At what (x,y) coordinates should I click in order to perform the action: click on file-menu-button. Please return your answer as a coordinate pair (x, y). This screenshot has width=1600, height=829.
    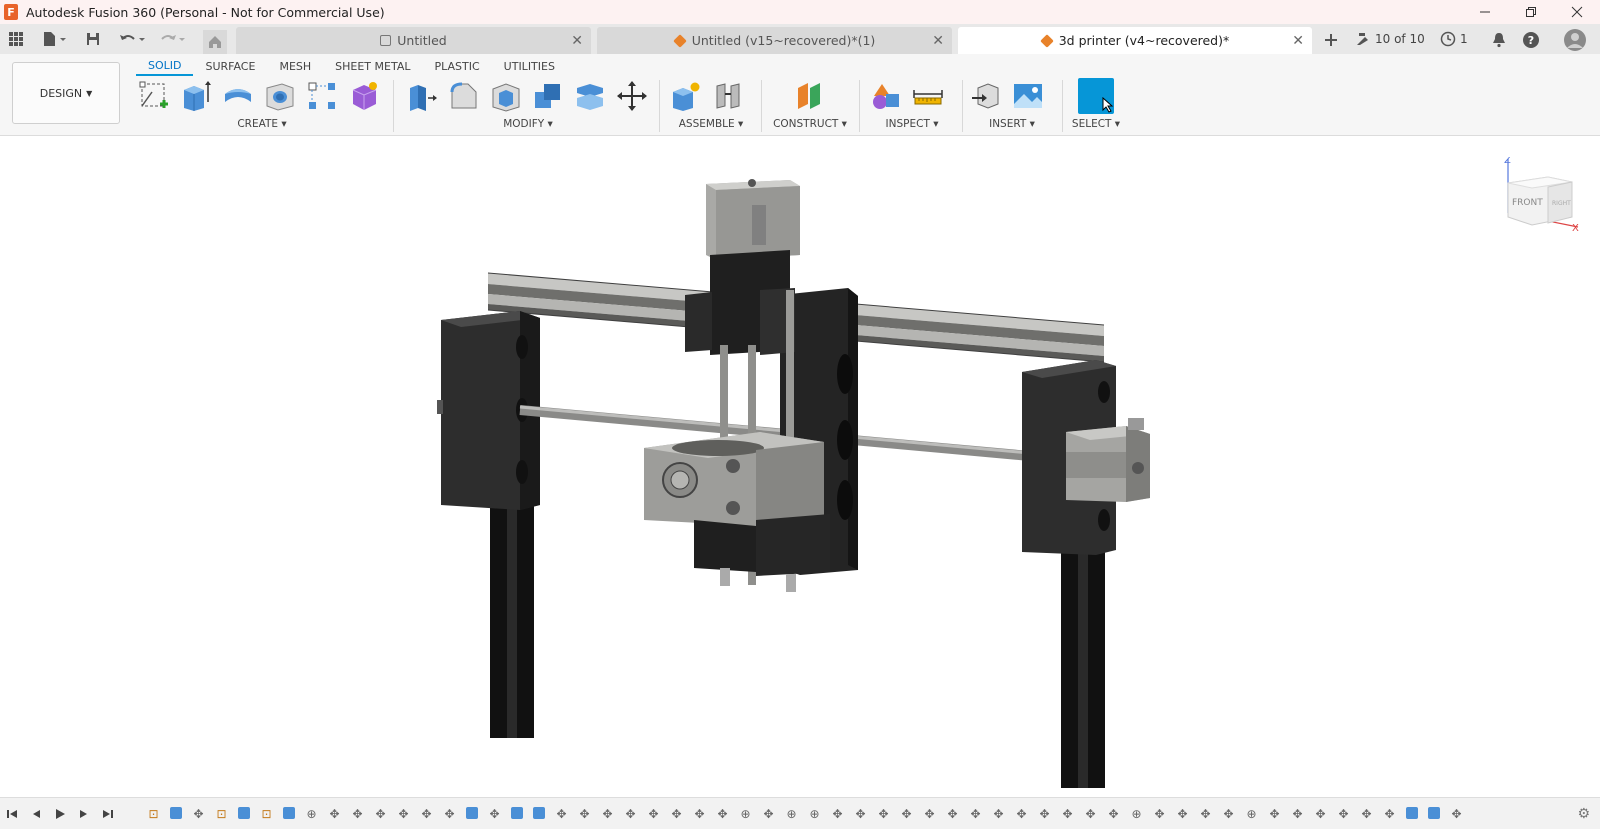
    Looking at the image, I should click on (54, 39).